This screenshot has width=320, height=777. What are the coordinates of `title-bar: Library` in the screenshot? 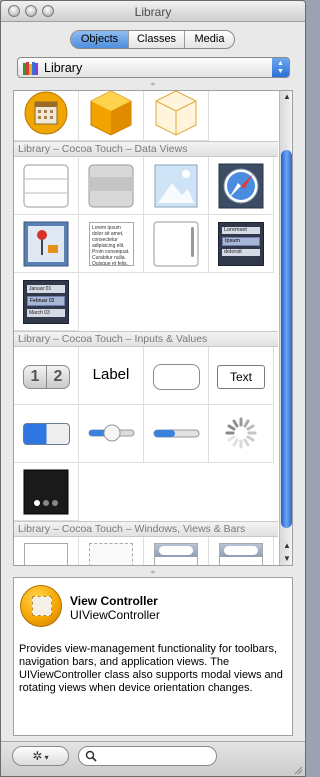 It's located at (153, 11).